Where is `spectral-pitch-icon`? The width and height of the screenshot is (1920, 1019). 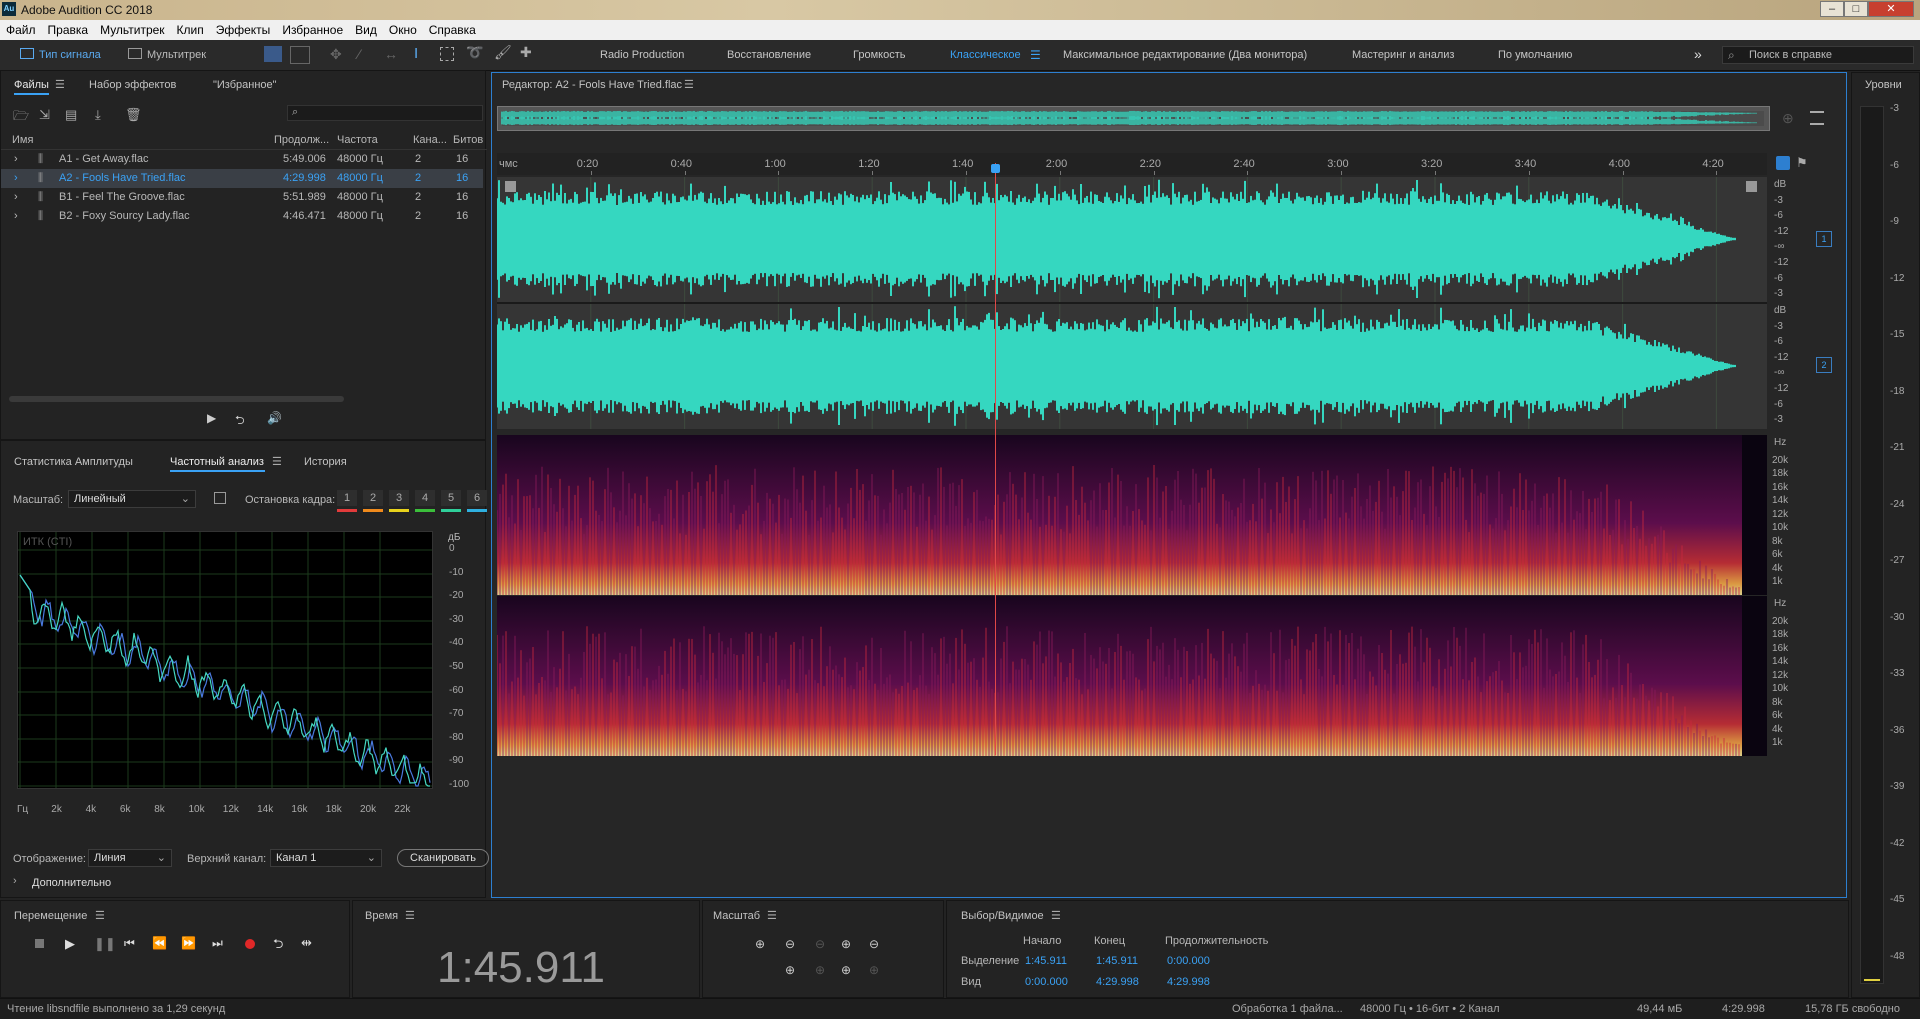
spectral-pitch-icon is located at coordinates (300, 55).